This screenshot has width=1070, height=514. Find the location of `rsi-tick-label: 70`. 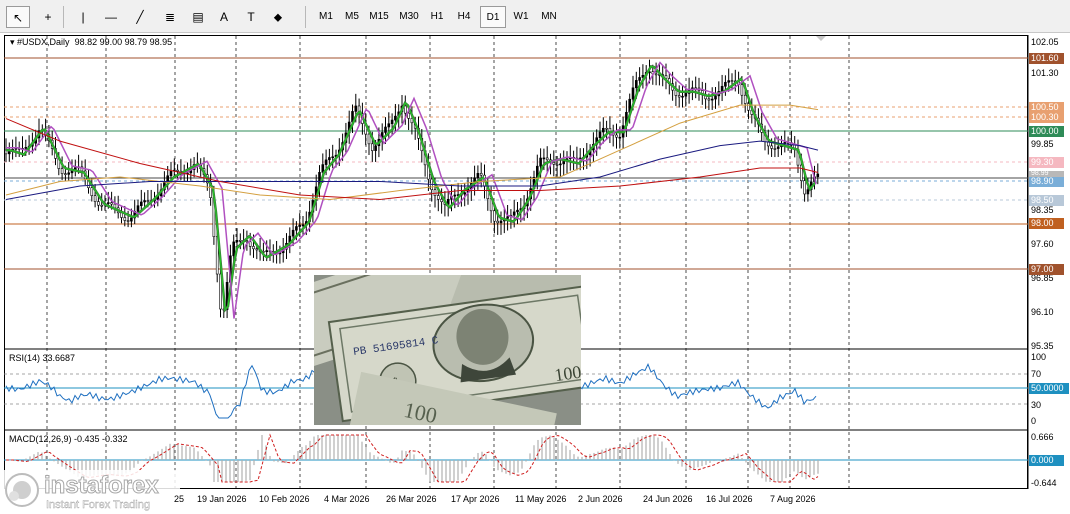

rsi-tick-label: 70 is located at coordinates (1036, 374).